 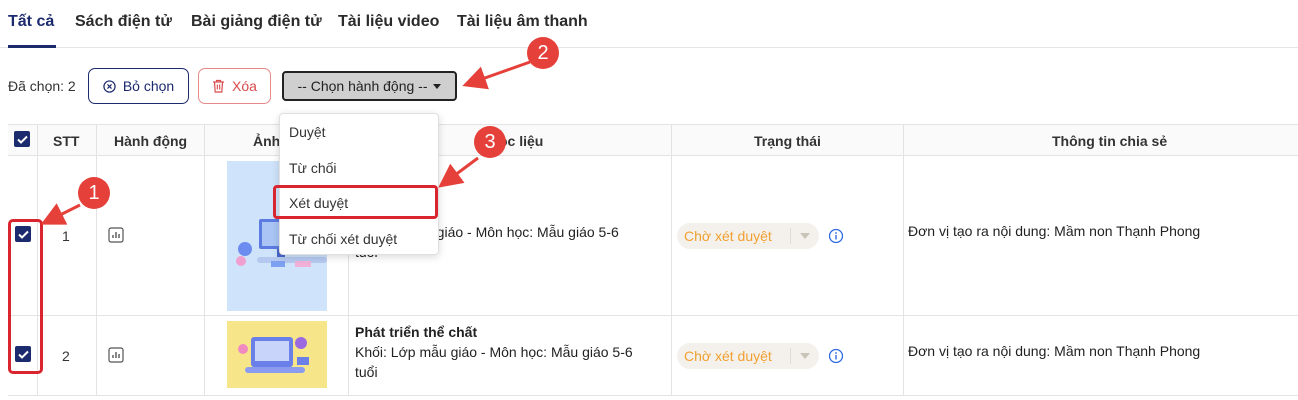 I want to click on row-stt: 2, so click(x=66, y=356).